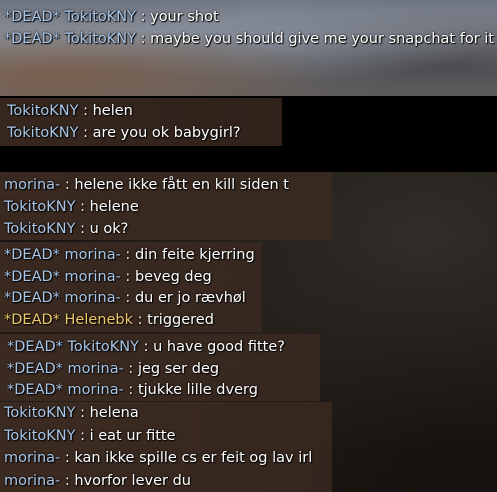 Image resolution: width=497 pixels, height=492 pixels. I want to click on message-text: din feite kjerring, so click(194, 255).